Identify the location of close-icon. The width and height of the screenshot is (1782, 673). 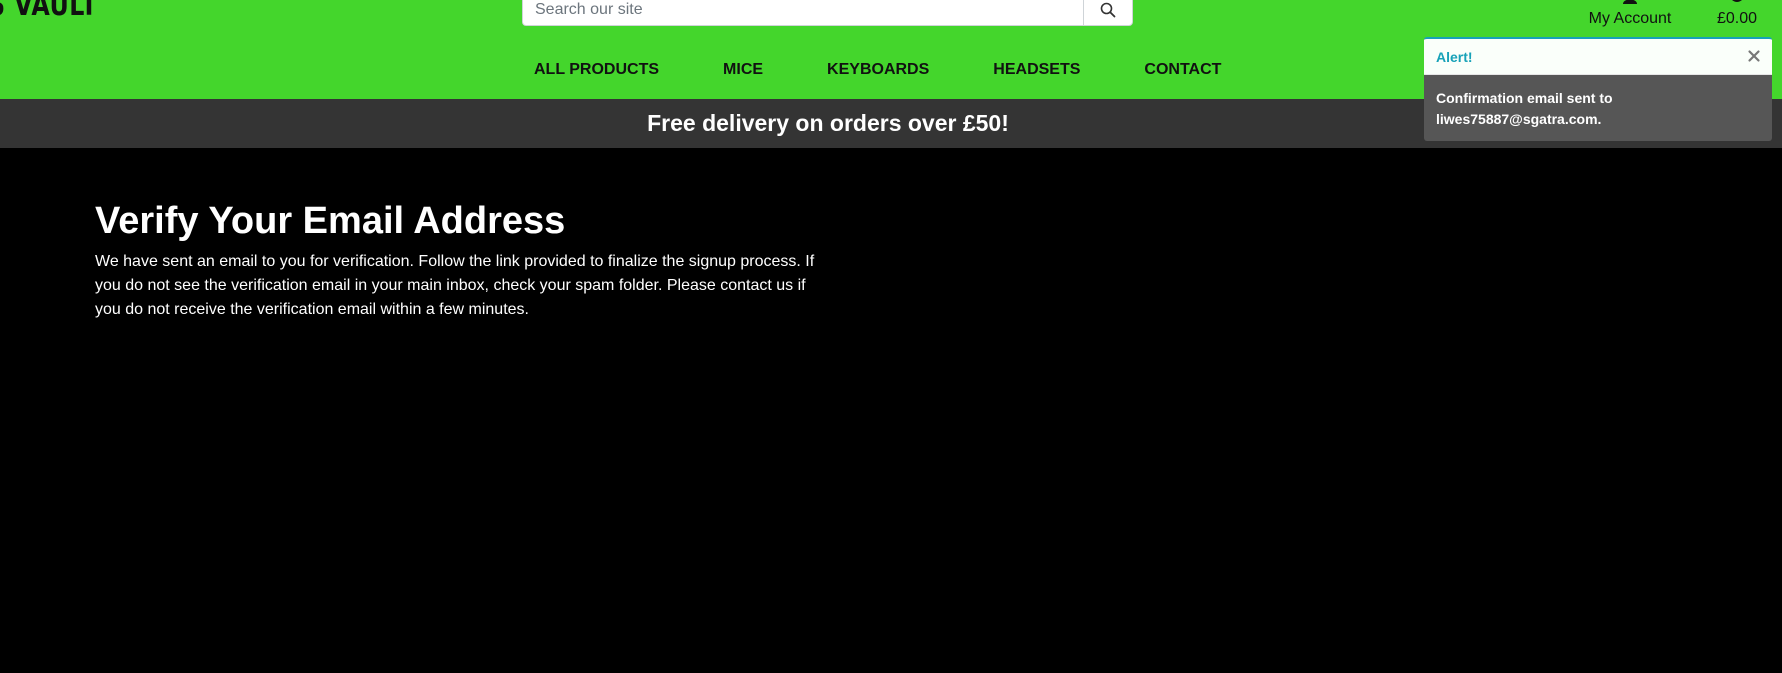
(1754, 56).